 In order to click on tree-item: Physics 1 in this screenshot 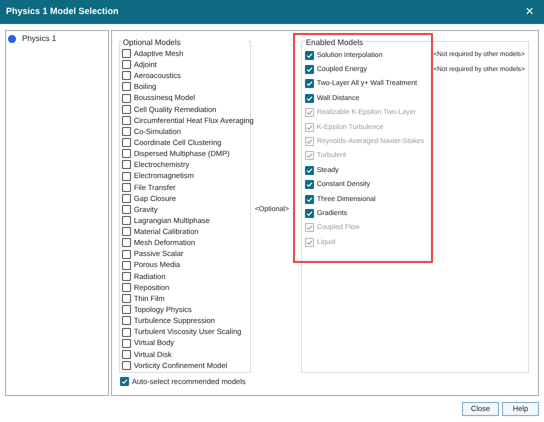, I will do `click(39, 38)`.